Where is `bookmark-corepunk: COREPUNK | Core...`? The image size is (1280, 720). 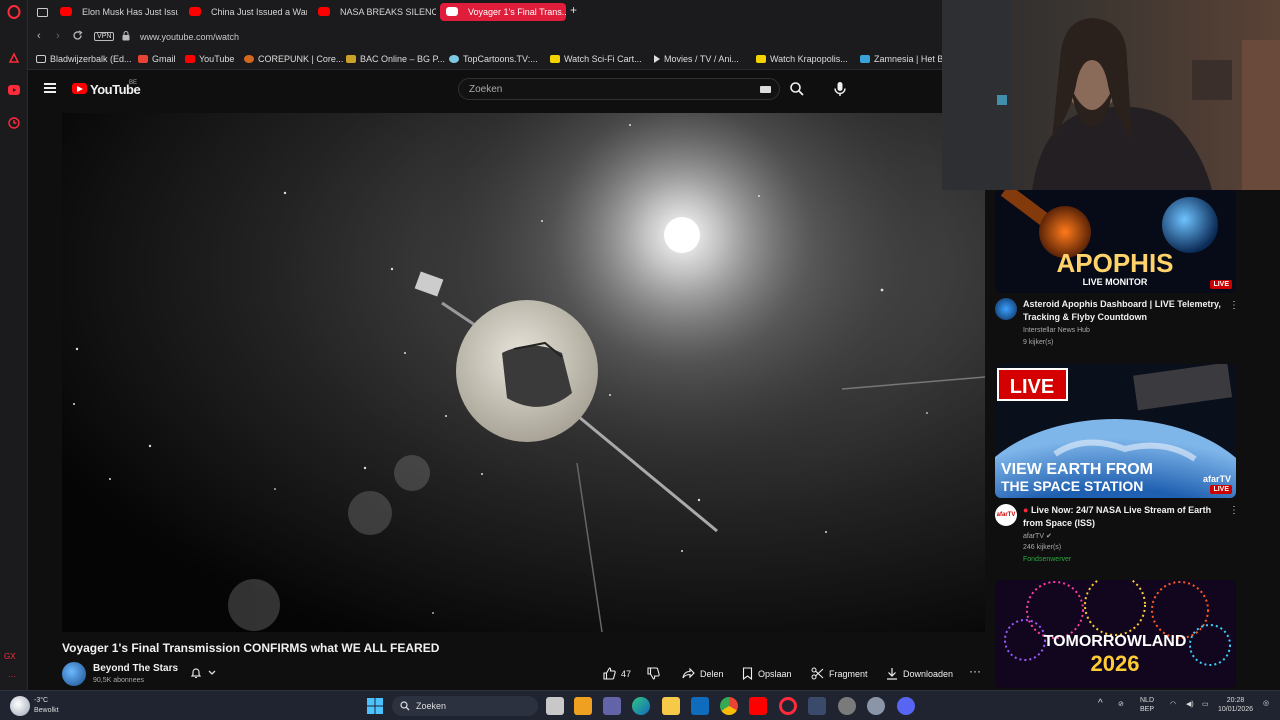
bookmark-corepunk: COREPUNK | Core... is located at coordinates (293, 59).